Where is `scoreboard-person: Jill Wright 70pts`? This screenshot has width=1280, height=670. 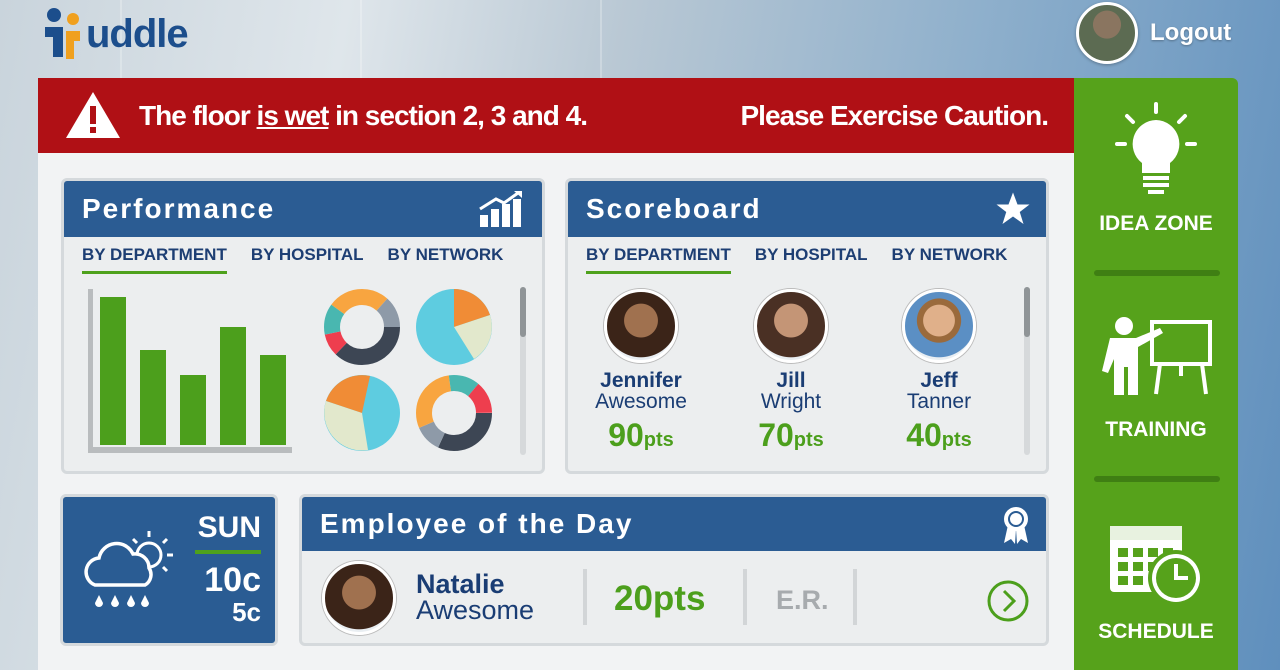
scoreboard-person: Jill Wright 70pts is located at coordinates (791, 371).